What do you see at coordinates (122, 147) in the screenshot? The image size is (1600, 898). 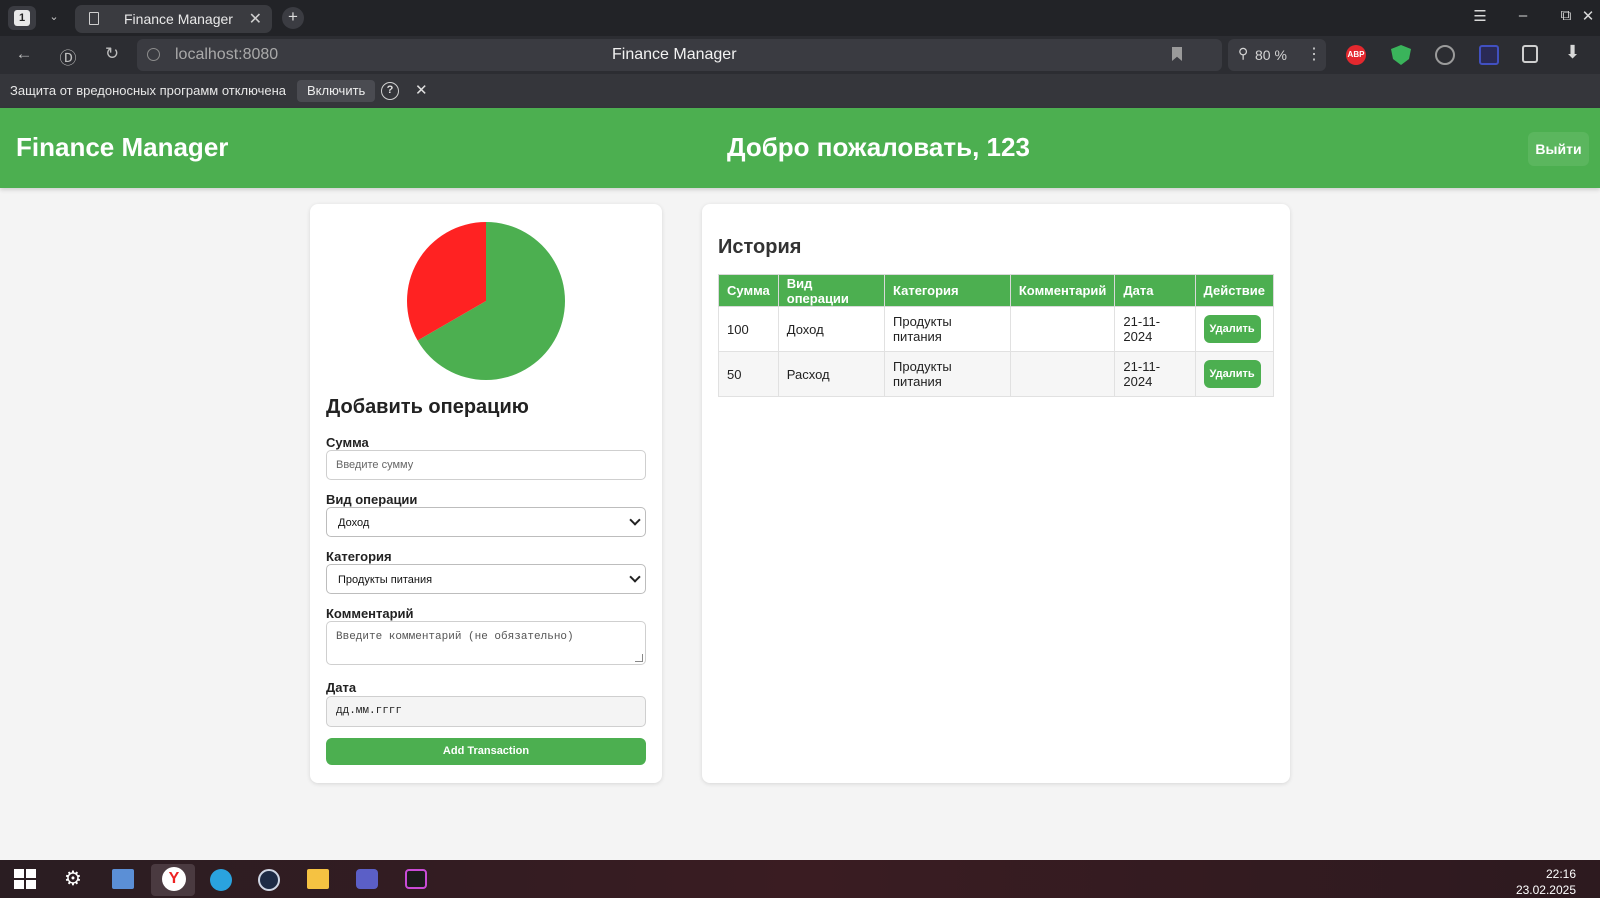 I see `app-brand: Finance Manager` at bounding box center [122, 147].